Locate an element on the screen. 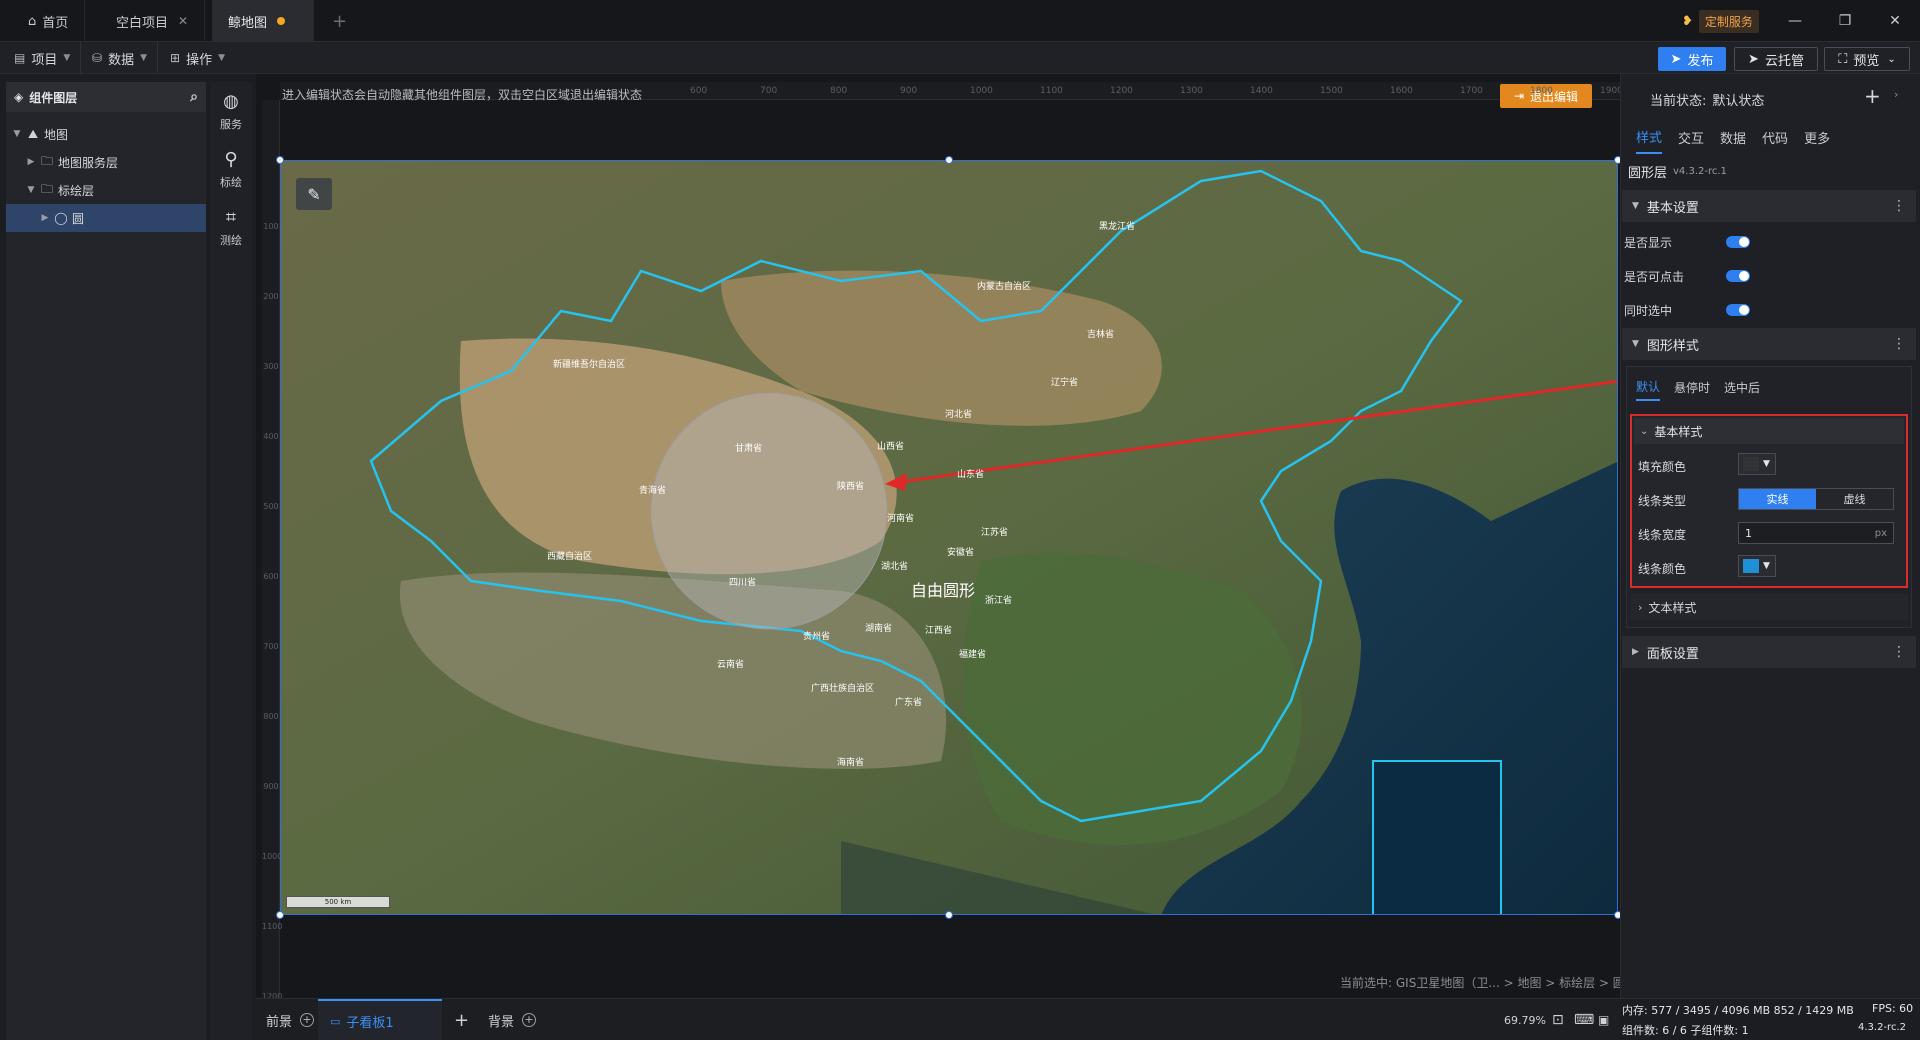  state-tab-selected: 选中后 is located at coordinates (1742, 389).